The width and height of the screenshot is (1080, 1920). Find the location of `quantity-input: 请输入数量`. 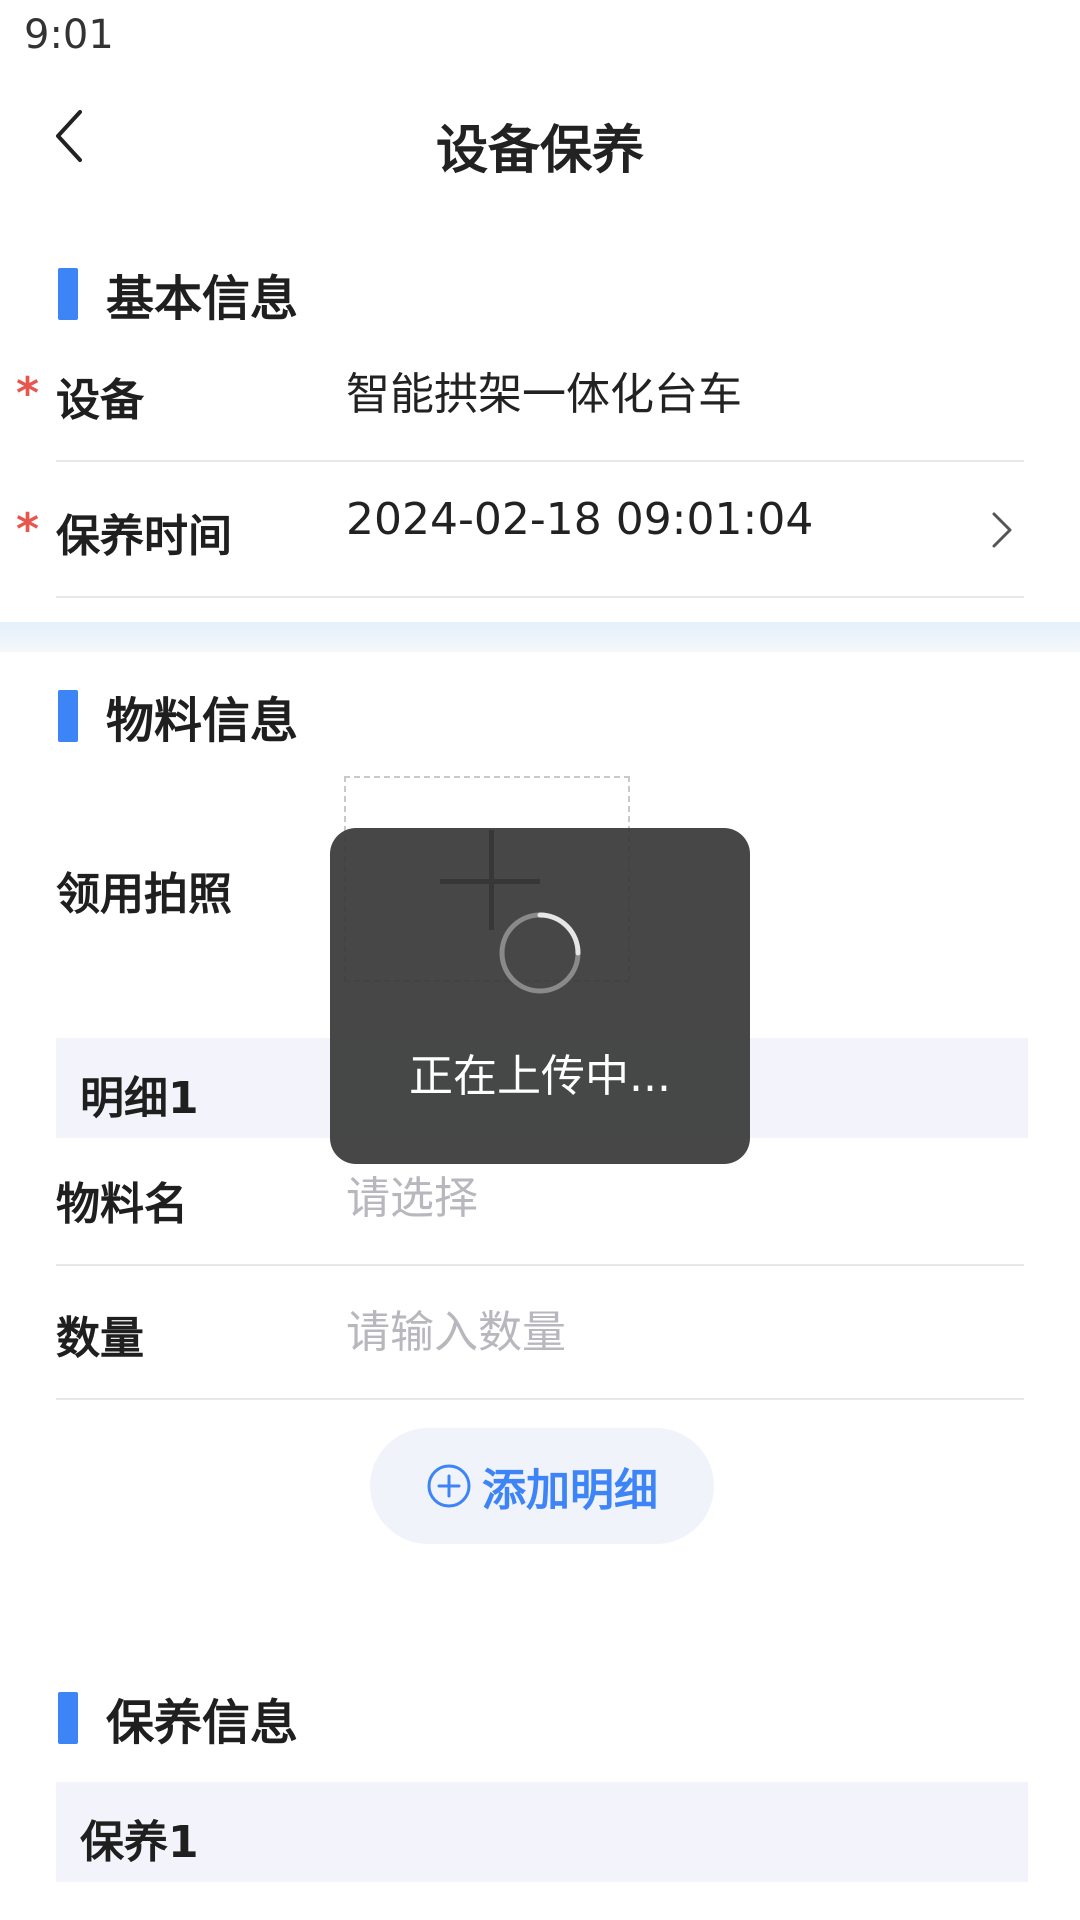

quantity-input: 请输入数量 is located at coordinates (456, 1328).